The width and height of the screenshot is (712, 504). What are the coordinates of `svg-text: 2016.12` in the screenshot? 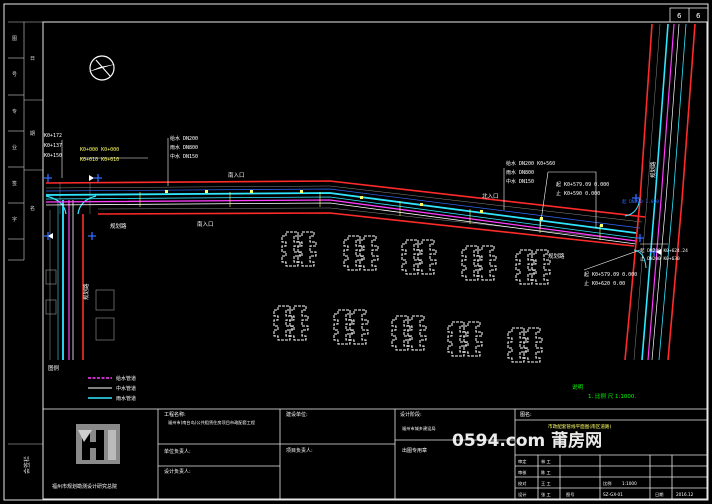 It's located at (685, 494).